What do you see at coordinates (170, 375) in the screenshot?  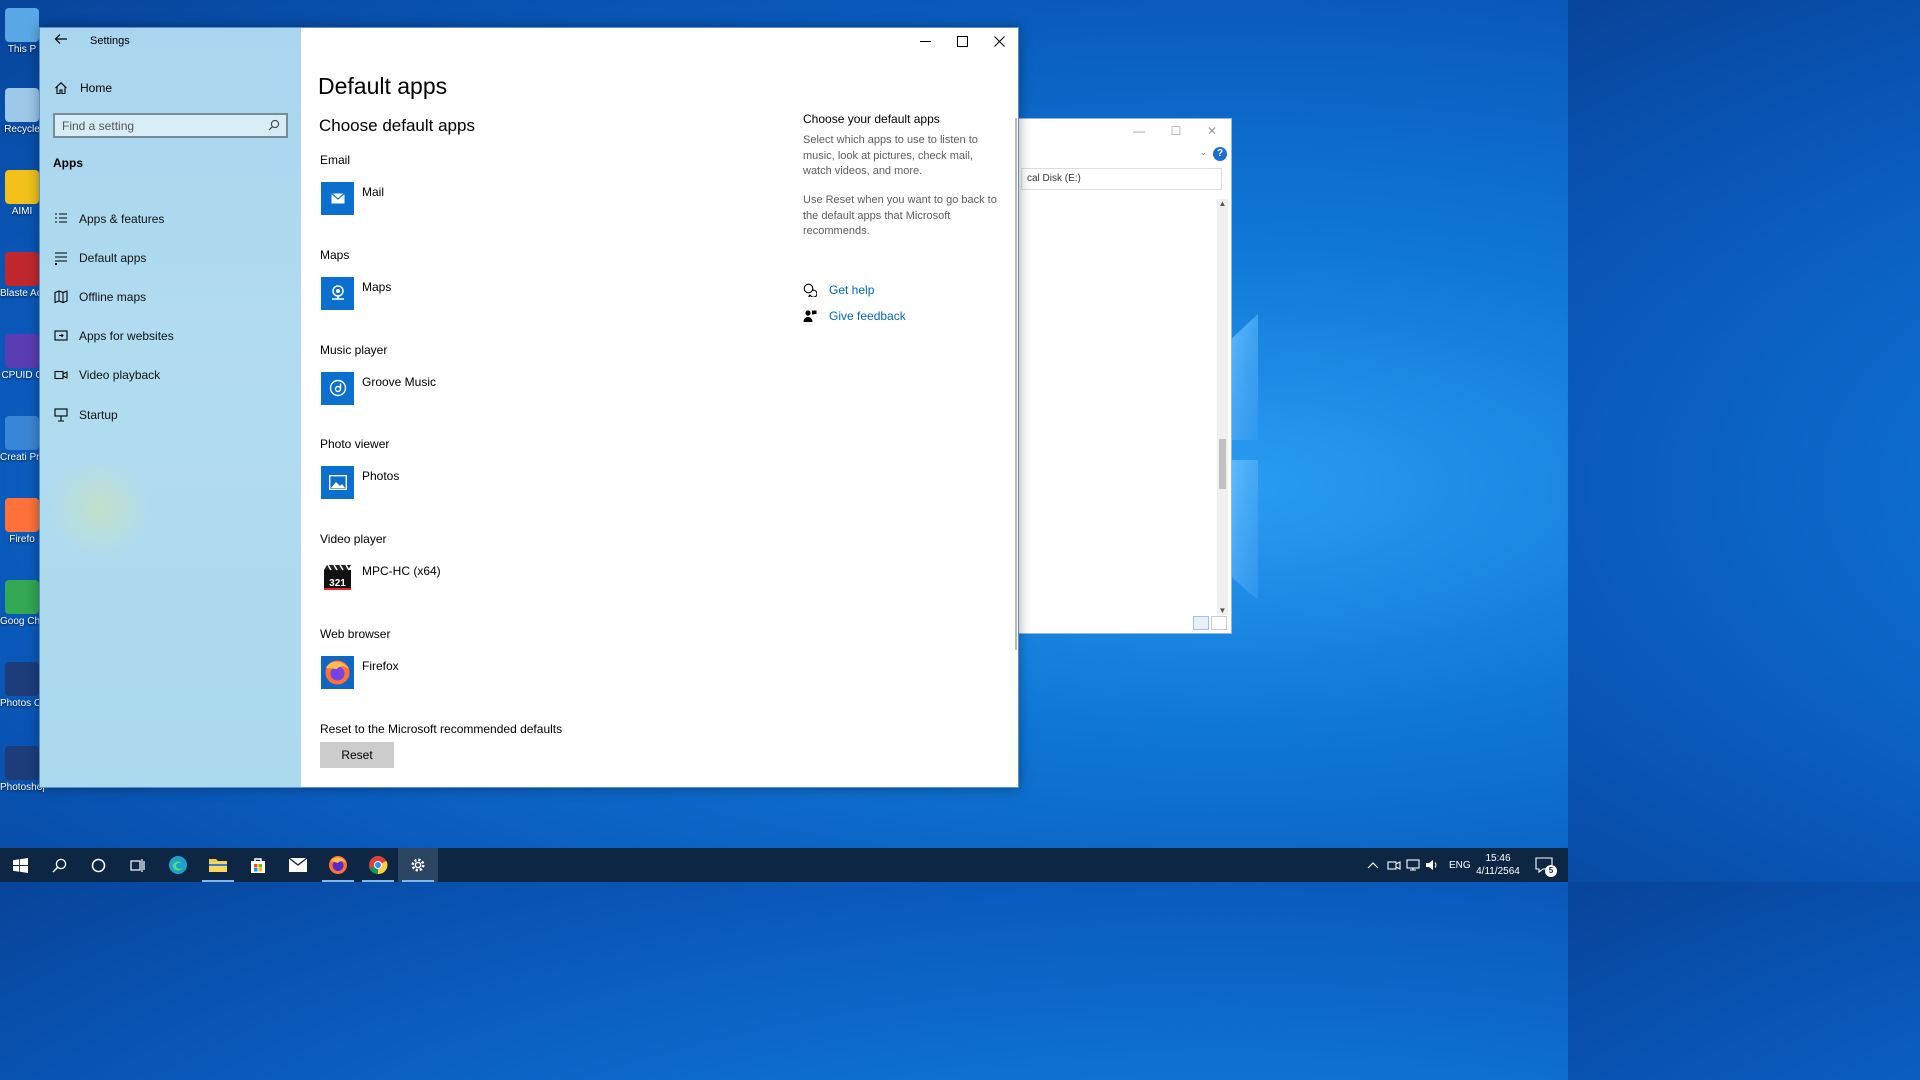 I see `sidebar-item-video-playback: Video playback` at bounding box center [170, 375].